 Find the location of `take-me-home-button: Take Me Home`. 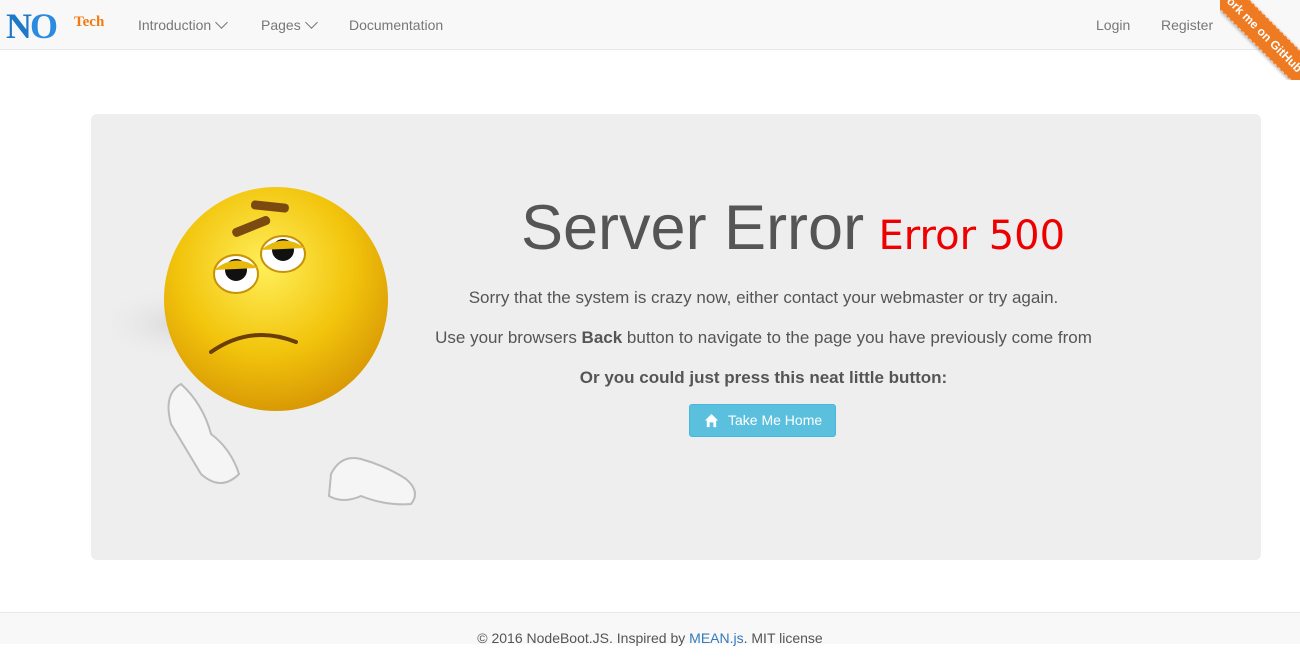

take-me-home-button: Take Me Home is located at coordinates (762, 420).